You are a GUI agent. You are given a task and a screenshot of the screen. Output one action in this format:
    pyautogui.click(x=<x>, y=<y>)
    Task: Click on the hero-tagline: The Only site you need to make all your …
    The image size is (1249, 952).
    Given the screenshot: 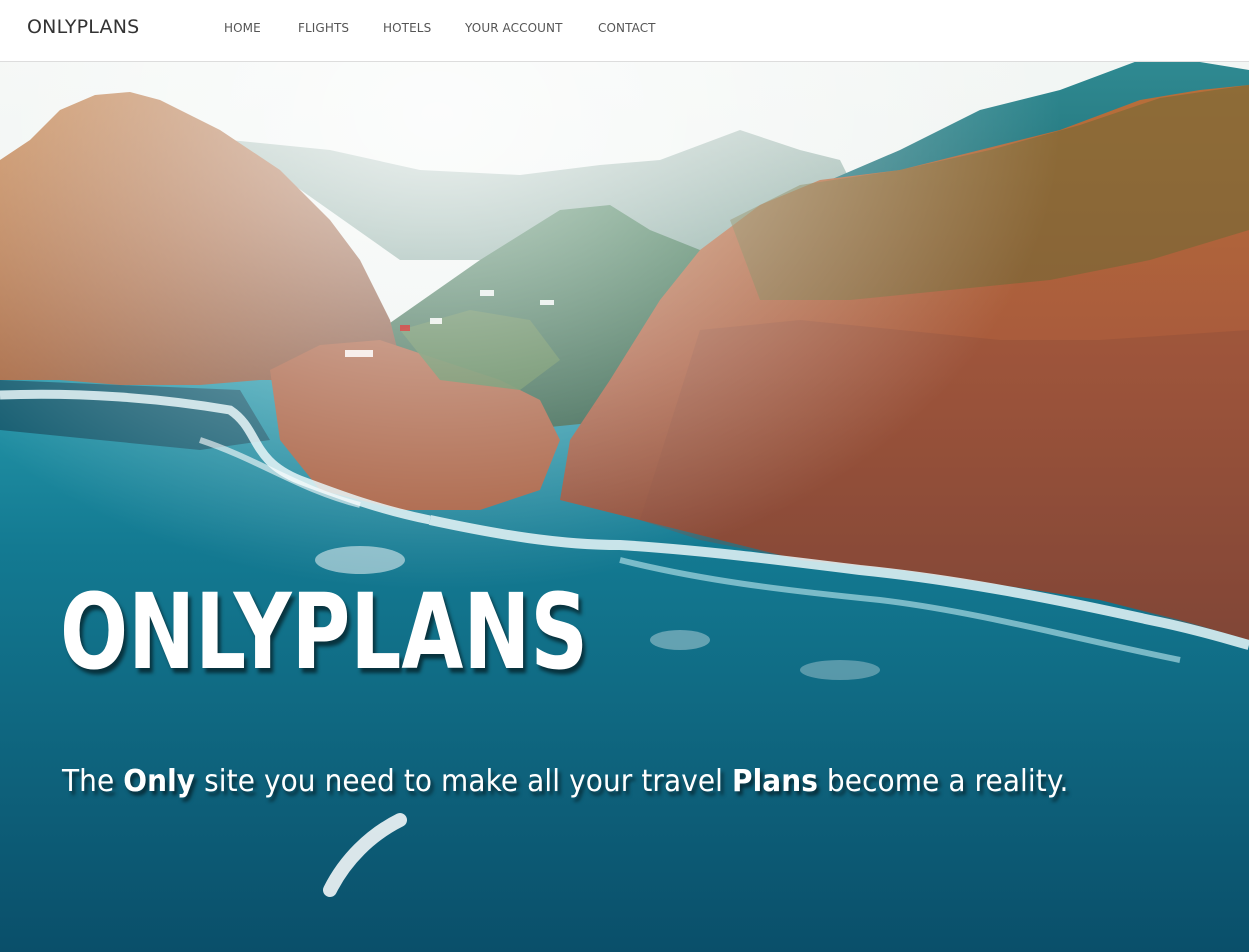 What is the action you would take?
    pyautogui.click(x=565, y=782)
    